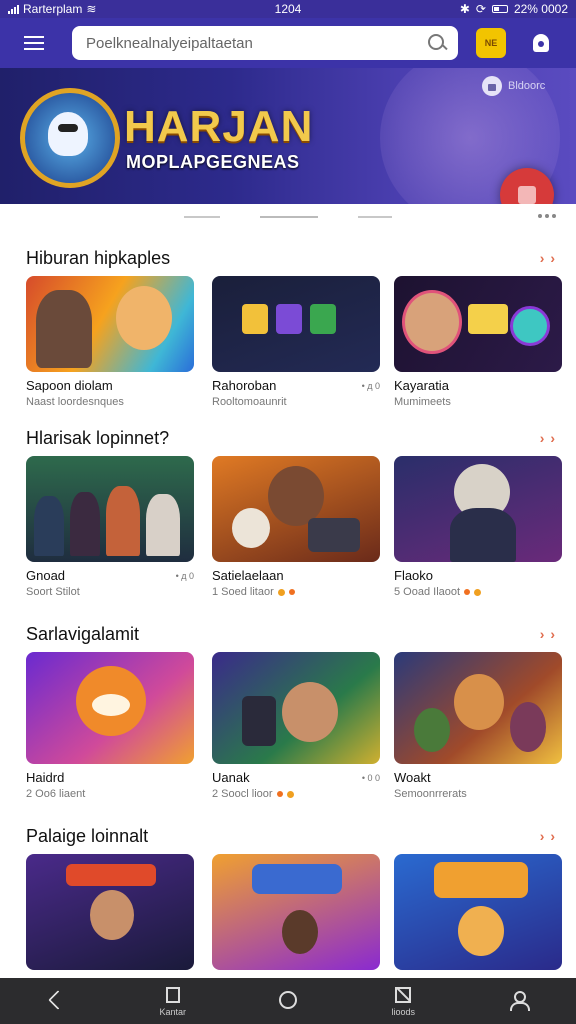 This screenshot has height=1024, width=576. Describe the element at coordinates (53, 592) in the screenshot. I see `card-subtitle: Soort Stilot` at that location.